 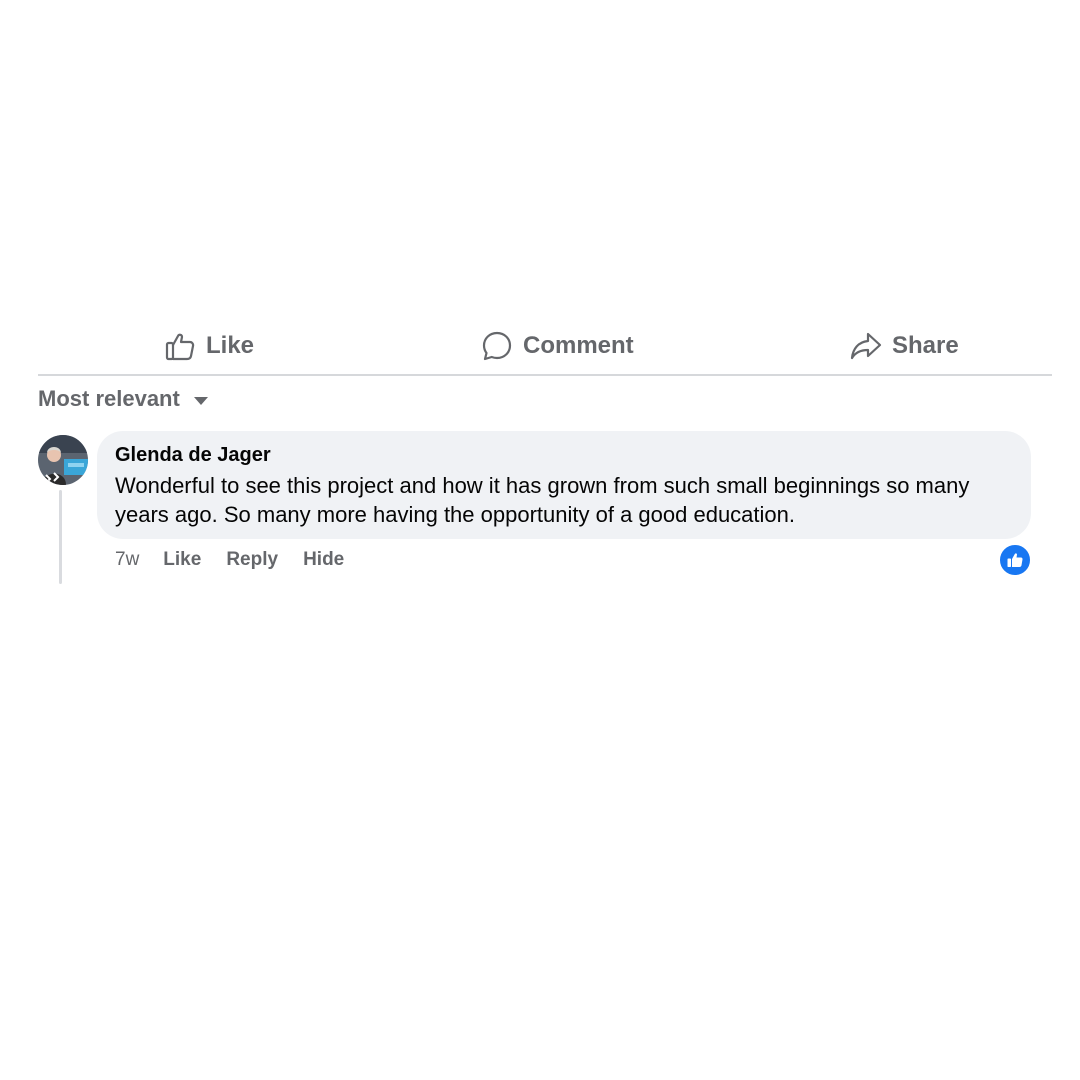 What do you see at coordinates (127, 560) in the screenshot?
I see `comment-timestamp: 7w` at bounding box center [127, 560].